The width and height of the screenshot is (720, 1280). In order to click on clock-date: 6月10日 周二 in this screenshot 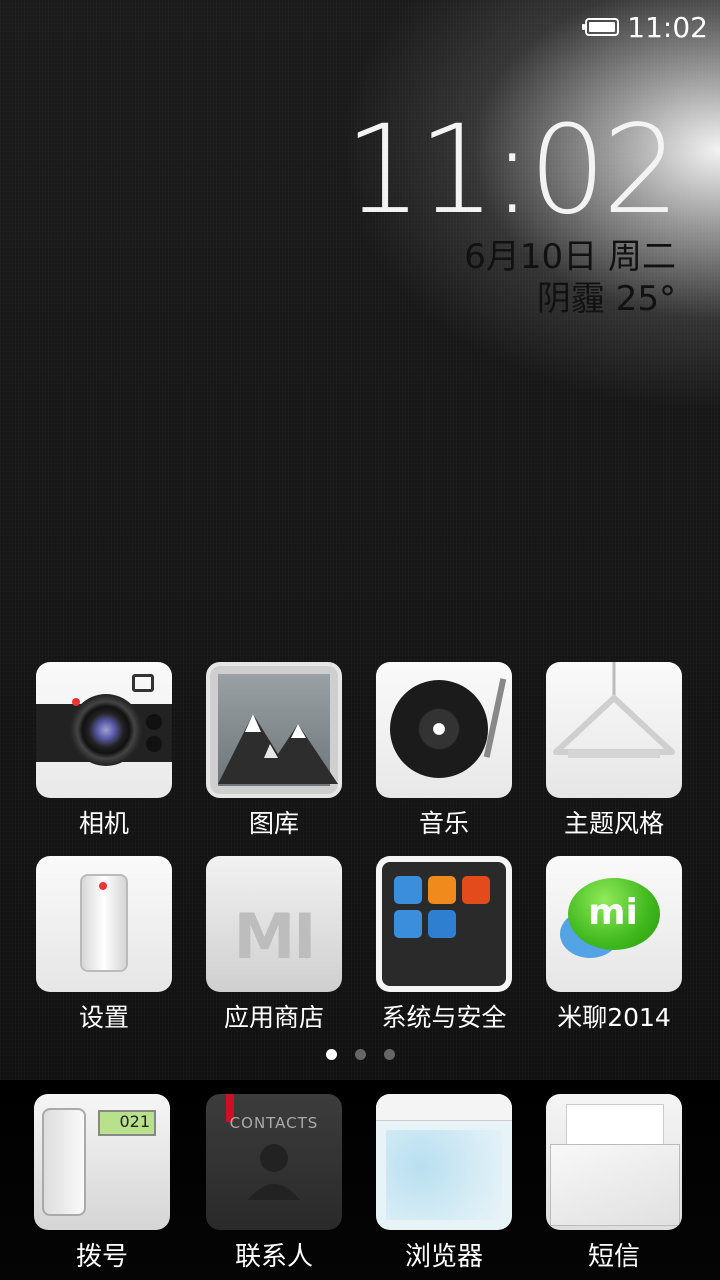, I will do `click(570, 257)`.